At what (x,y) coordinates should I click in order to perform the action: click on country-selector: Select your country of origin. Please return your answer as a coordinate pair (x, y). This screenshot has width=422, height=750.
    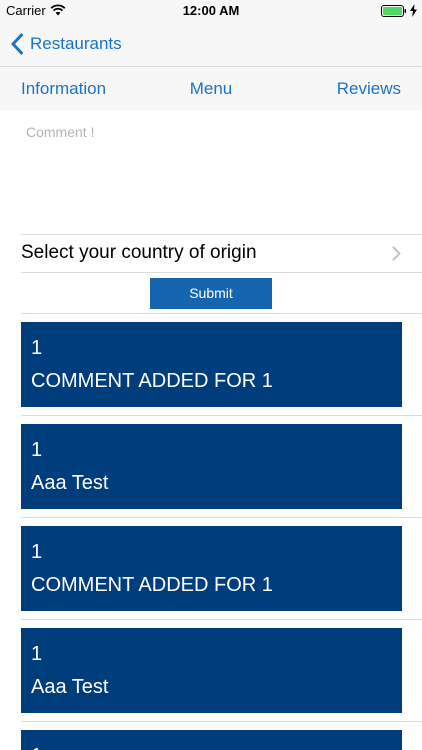
    Looking at the image, I should click on (211, 253).